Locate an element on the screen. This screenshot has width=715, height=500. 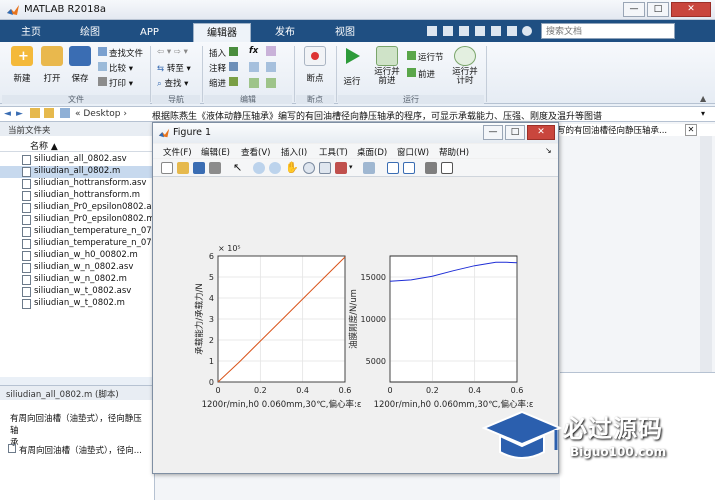
file-list-item: siliudian_hottransform.asv is located at coordinates (77, 184).